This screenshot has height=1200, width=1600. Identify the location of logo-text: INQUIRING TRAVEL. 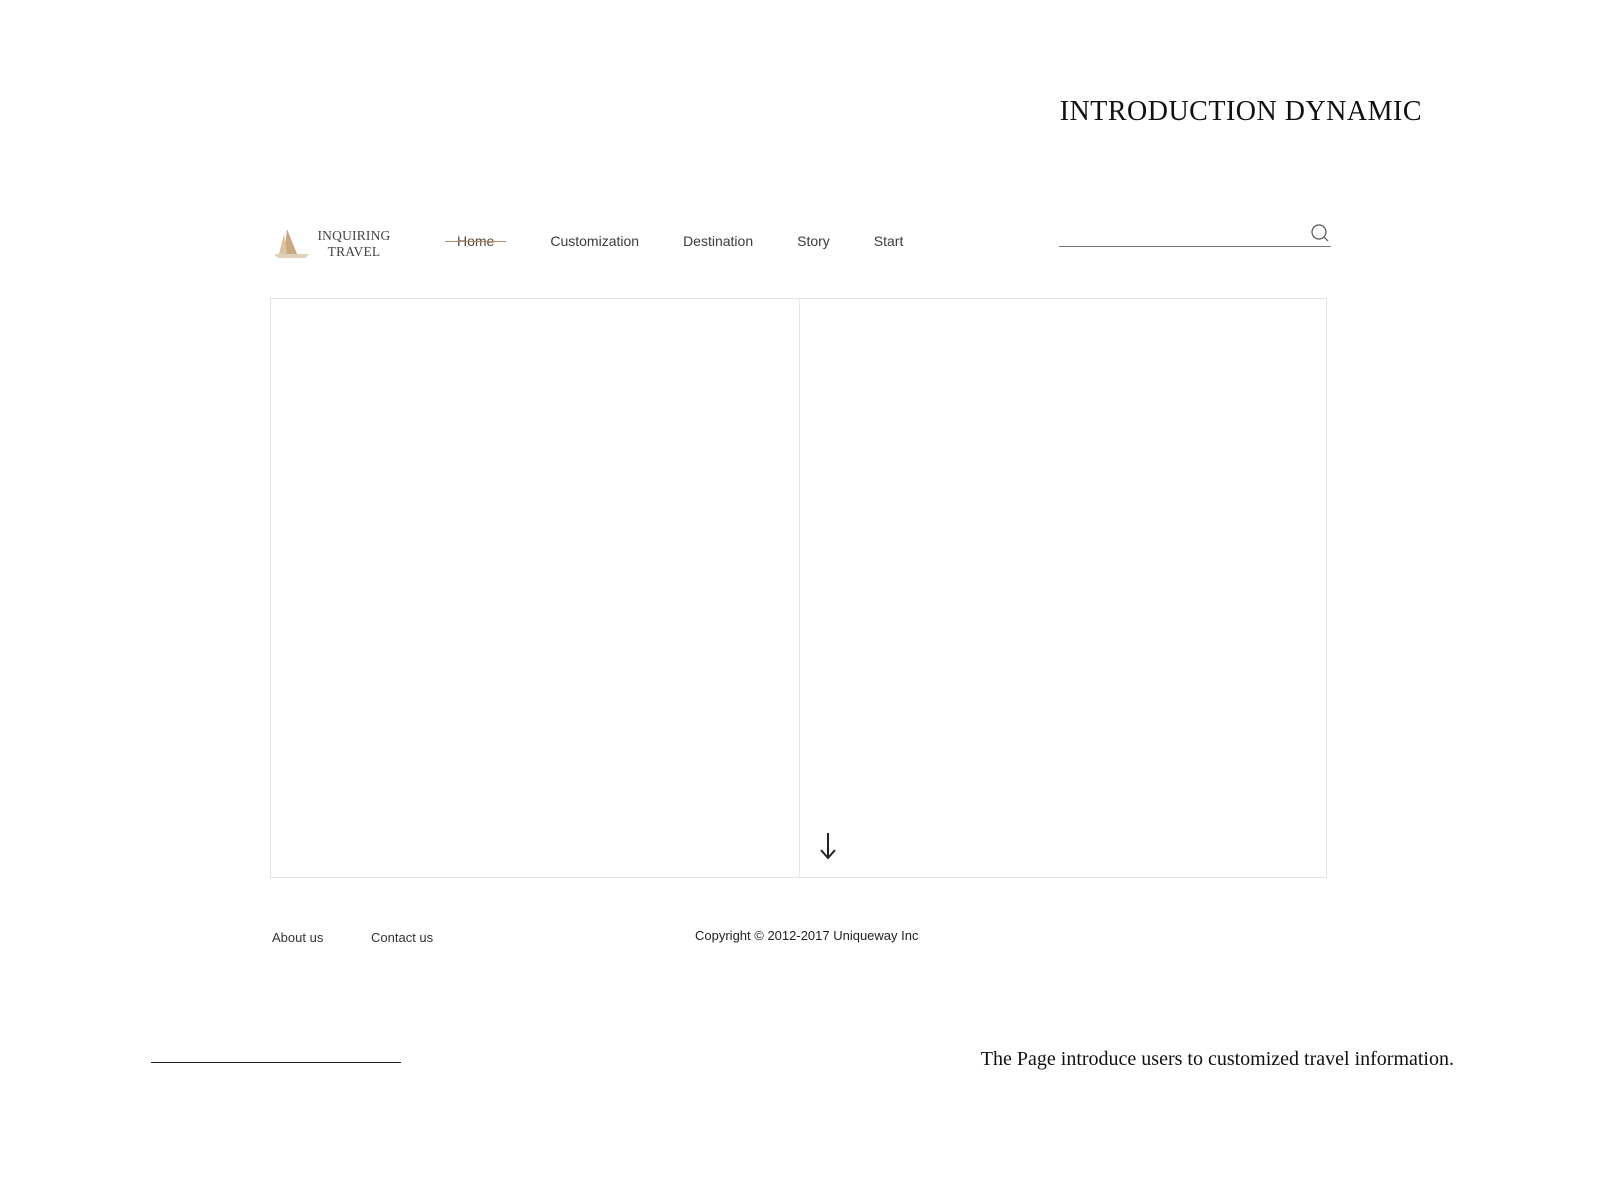
(354, 244).